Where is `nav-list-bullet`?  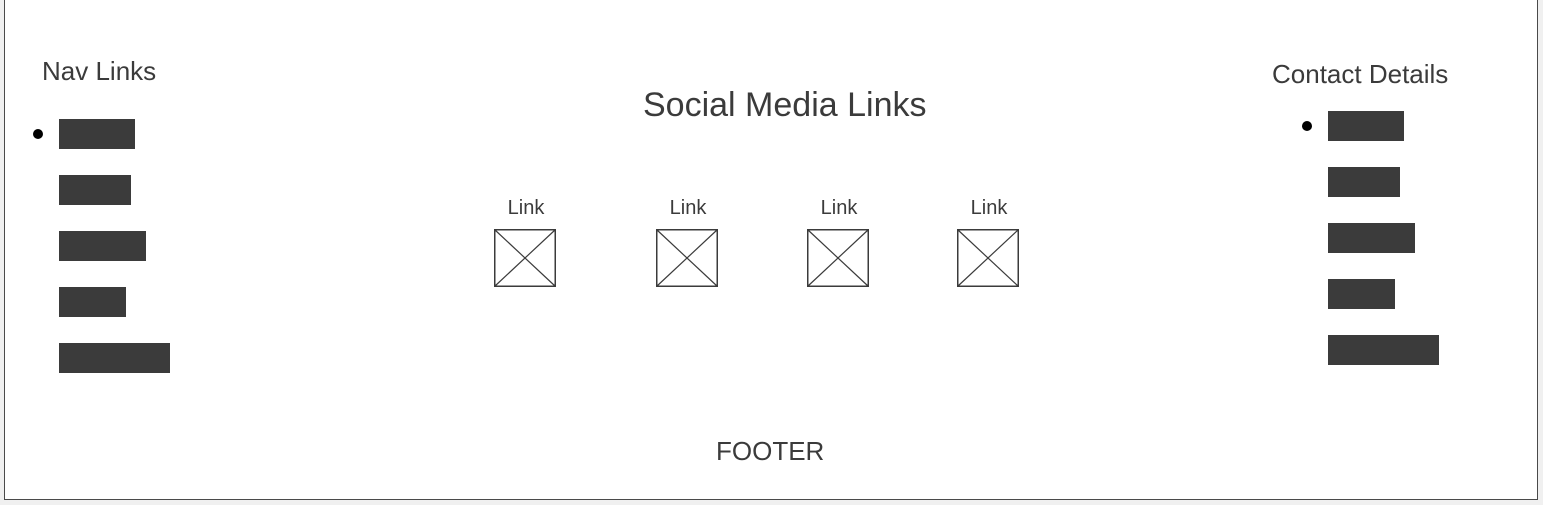 nav-list-bullet is located at coordinates (38, 134).